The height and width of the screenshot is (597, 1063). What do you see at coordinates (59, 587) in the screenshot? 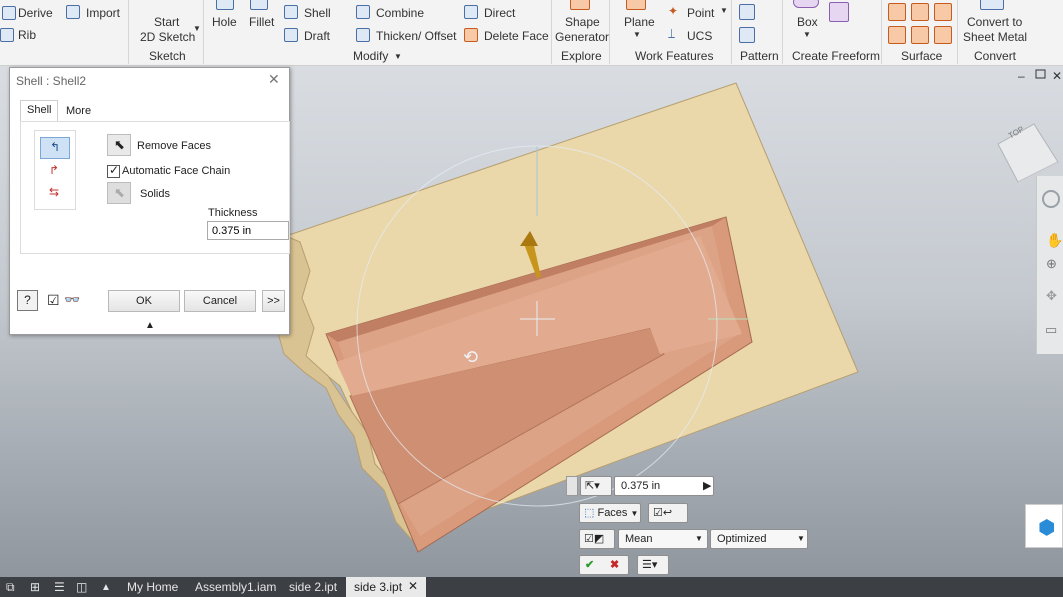
I see `tile-horizontal-icon: ☰` at bounding box center [59, 587].